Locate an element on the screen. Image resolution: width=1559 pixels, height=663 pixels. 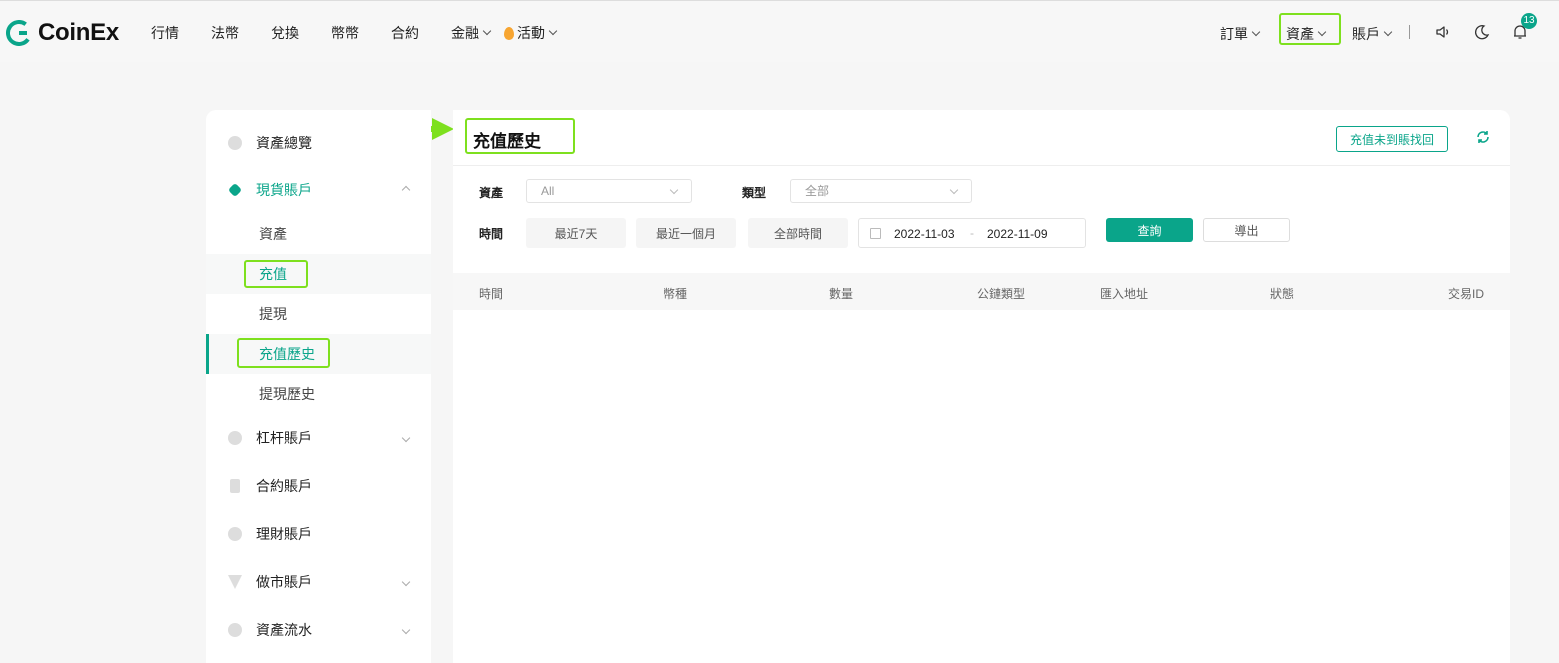
sidebar-subitem-label: 提現 is located at coordinates (273, 314).